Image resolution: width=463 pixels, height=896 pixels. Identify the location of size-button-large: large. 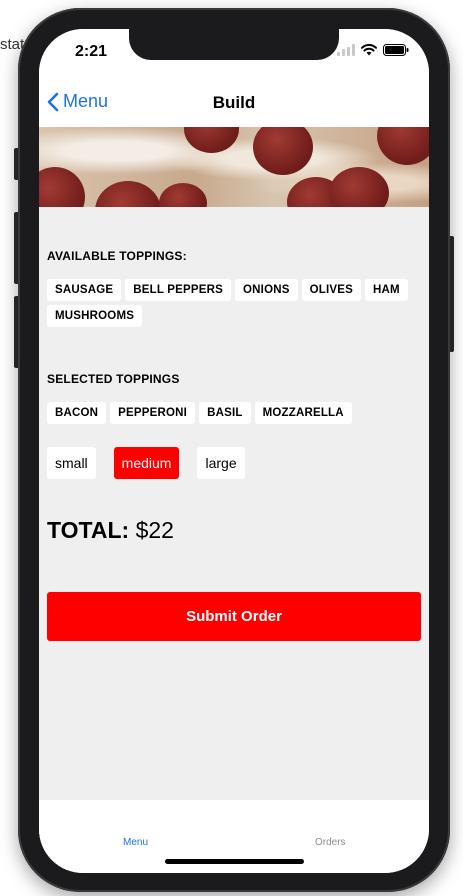
(221, 463).